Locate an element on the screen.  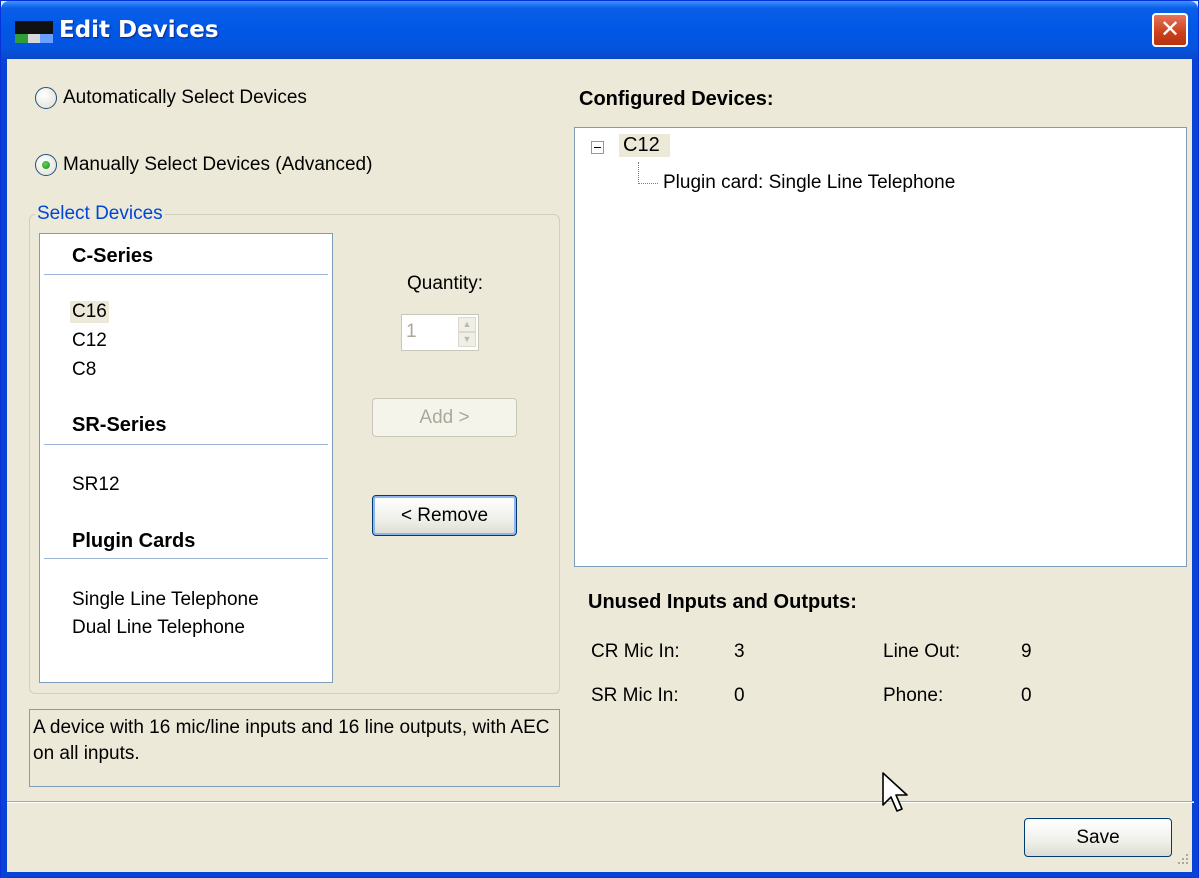
spin-up-icon: ▲ is located at coordinates (467, 324).